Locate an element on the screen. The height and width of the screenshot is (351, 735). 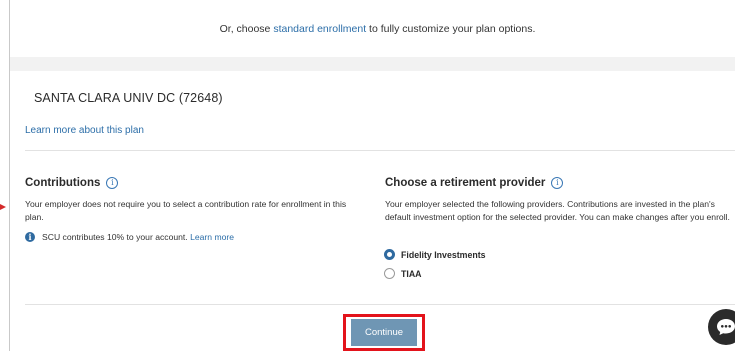
provider-heading: Choose a retirement provider i is located at coordinates (474, 183).